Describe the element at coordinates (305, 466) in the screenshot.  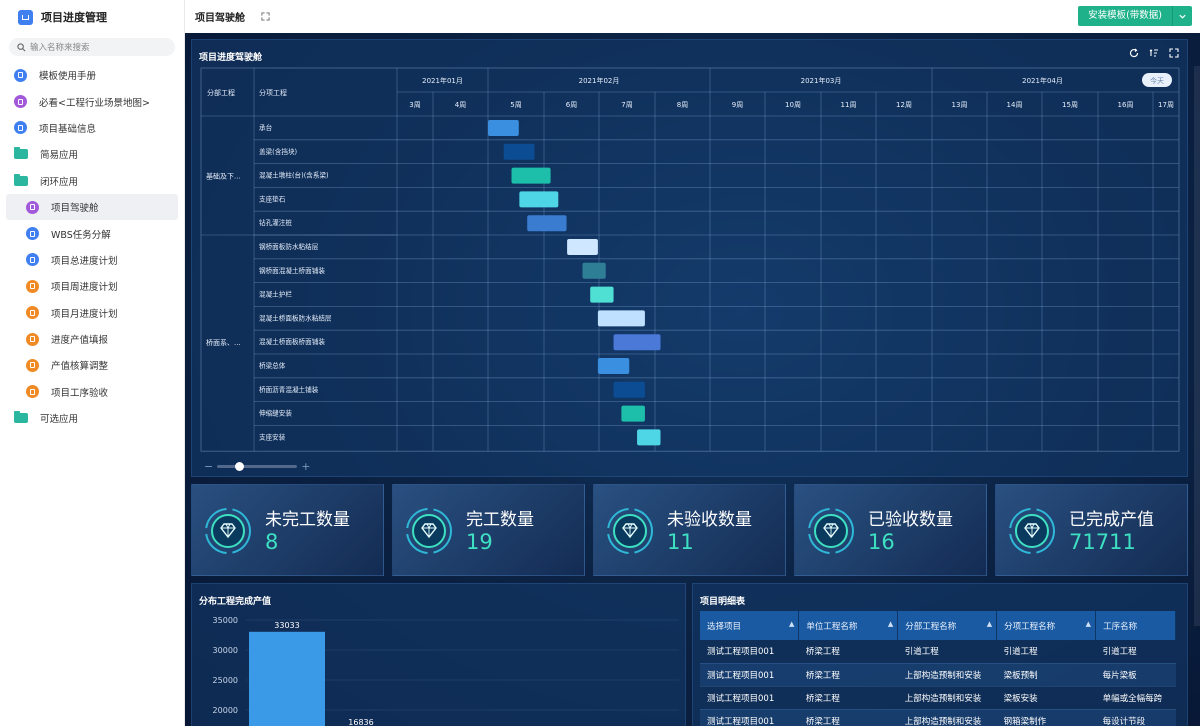
I see `zoom-in-button: +` at that location.